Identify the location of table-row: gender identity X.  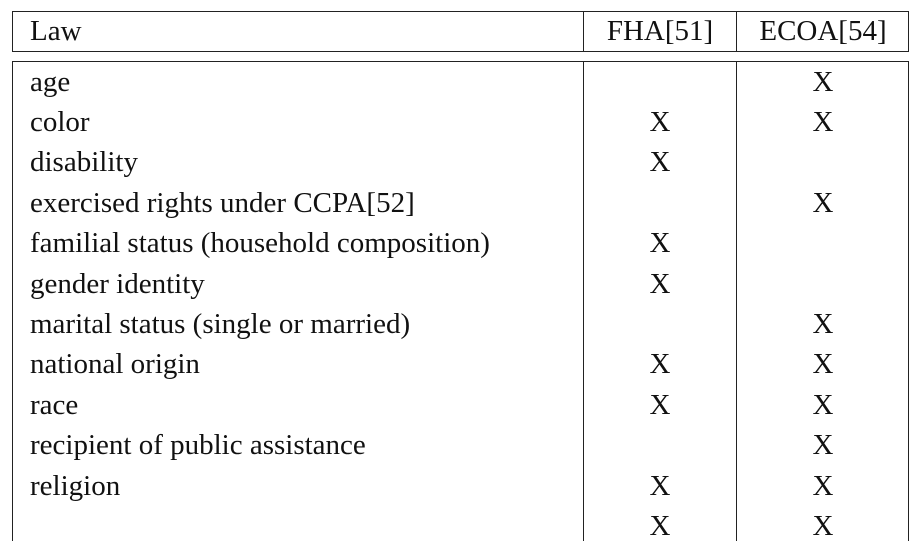
(460, 284).